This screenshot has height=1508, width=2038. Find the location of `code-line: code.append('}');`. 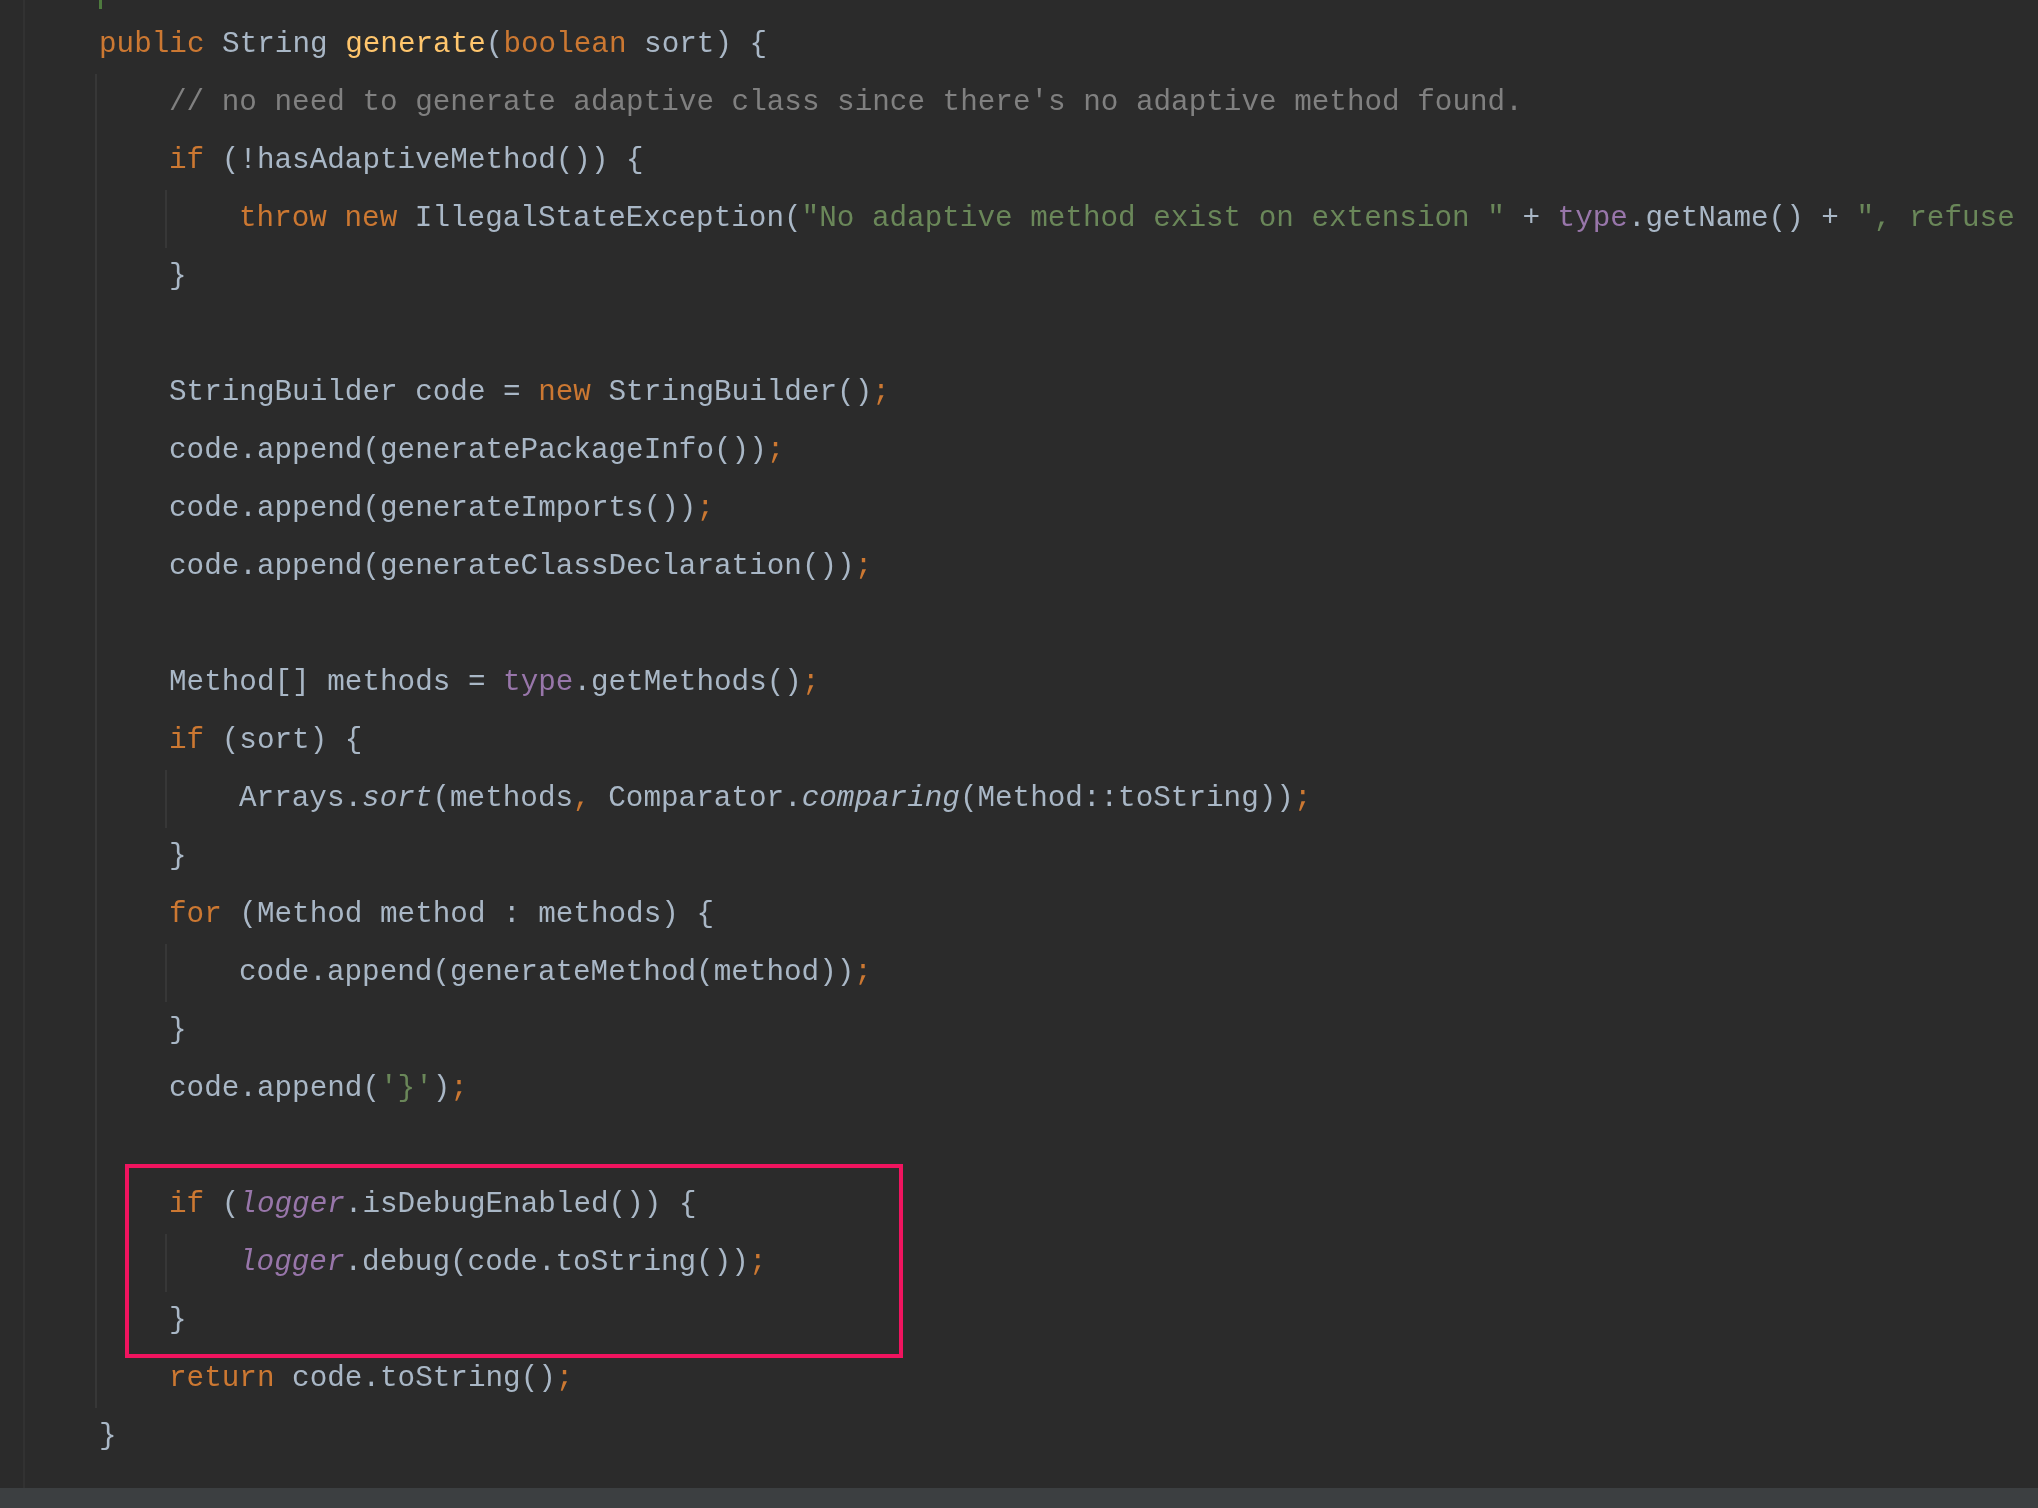

code-line: code.append('}'); is located at coordinates (318, 1089).